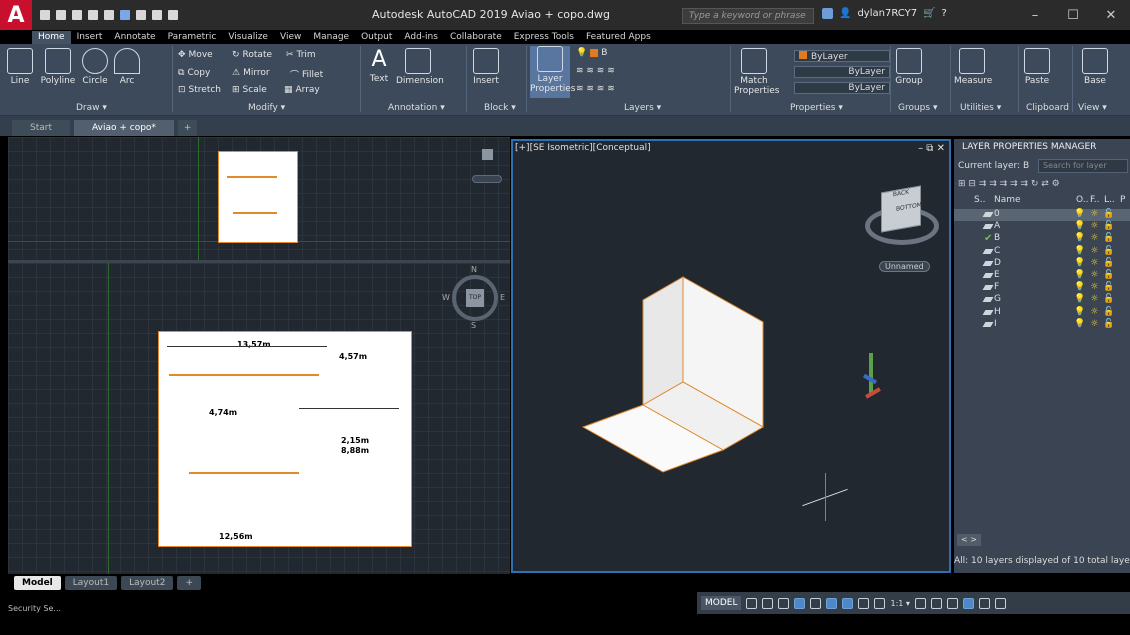  What do you see at coordinates (1042, 252) in the screenshot?
I see `layer-row: C 💡☼🔓` at bounding box center [1042, 252].